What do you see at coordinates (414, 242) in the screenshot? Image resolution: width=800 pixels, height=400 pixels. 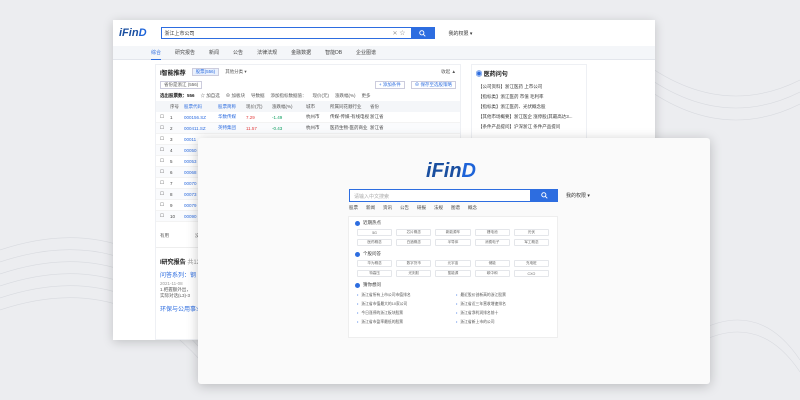 I see `topic-chip: 白酒概念` at bounding box center [414, 242].